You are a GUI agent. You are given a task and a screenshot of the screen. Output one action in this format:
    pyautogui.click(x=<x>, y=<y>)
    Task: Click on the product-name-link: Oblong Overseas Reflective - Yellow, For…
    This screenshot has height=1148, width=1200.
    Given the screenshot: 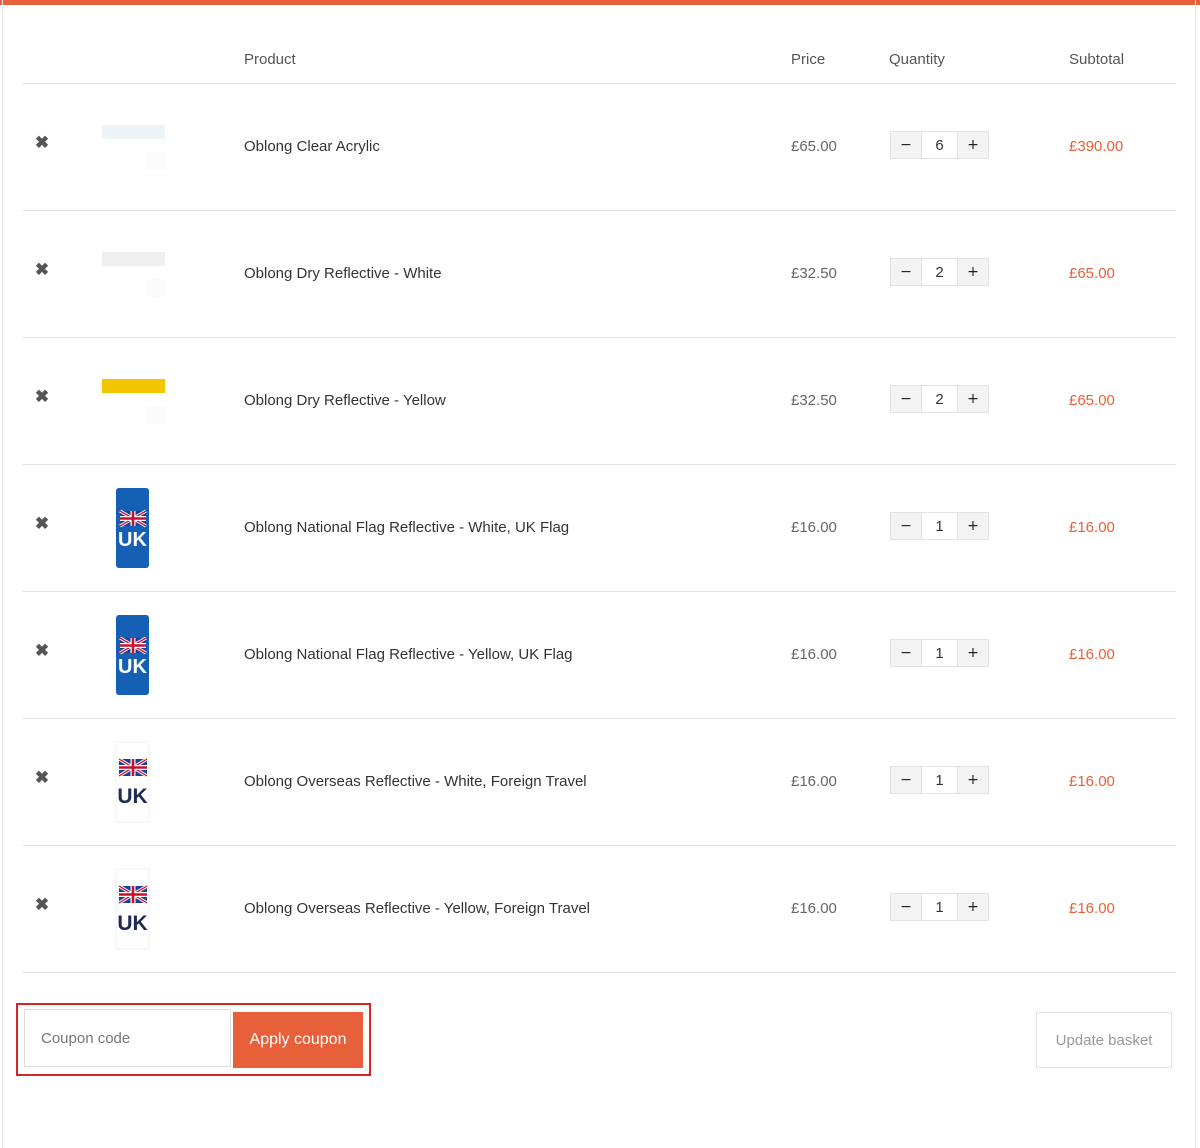 What is the action you would take?
    pyautogui.click(x=417, y=908)
    